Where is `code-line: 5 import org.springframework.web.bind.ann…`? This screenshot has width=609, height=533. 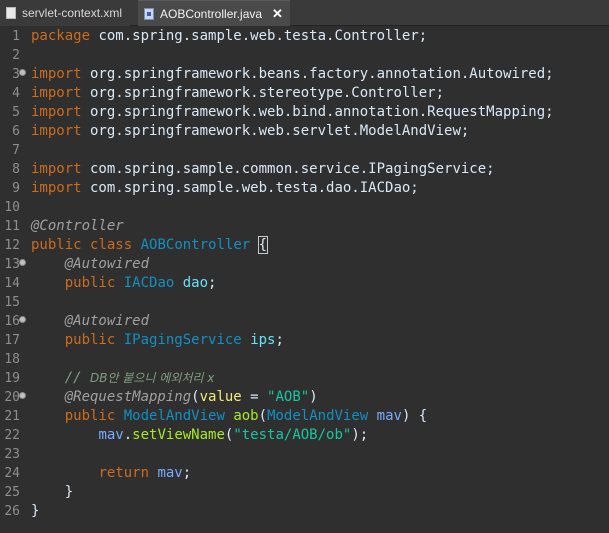
code-line: 5 import org.springframework.web.bind.ann… is located at coordinates (304, 112).